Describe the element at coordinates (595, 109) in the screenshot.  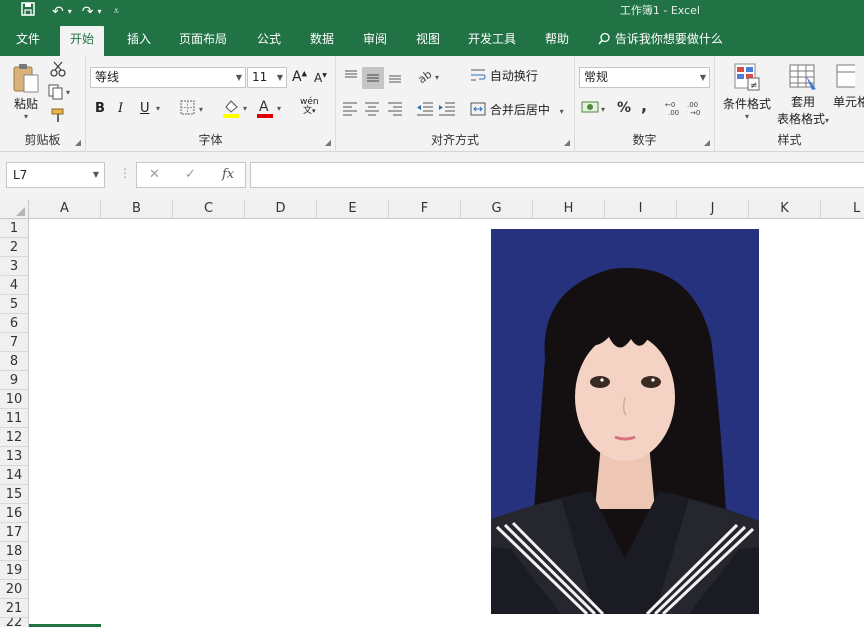
I see `accounting-format-icon: ▾` at that location.